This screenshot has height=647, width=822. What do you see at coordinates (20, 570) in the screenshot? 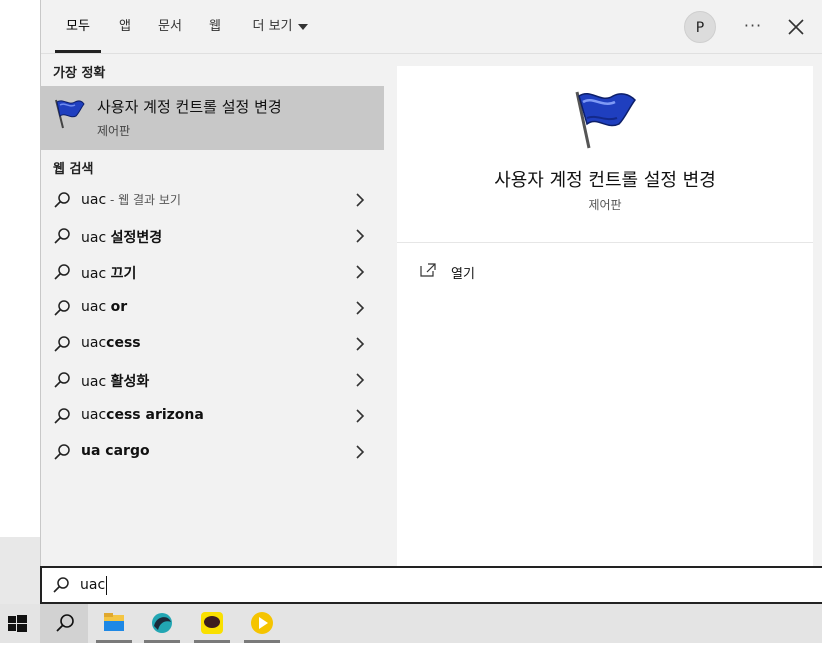
I see `desktop-background-bottom` at bounding box center [20, 570].